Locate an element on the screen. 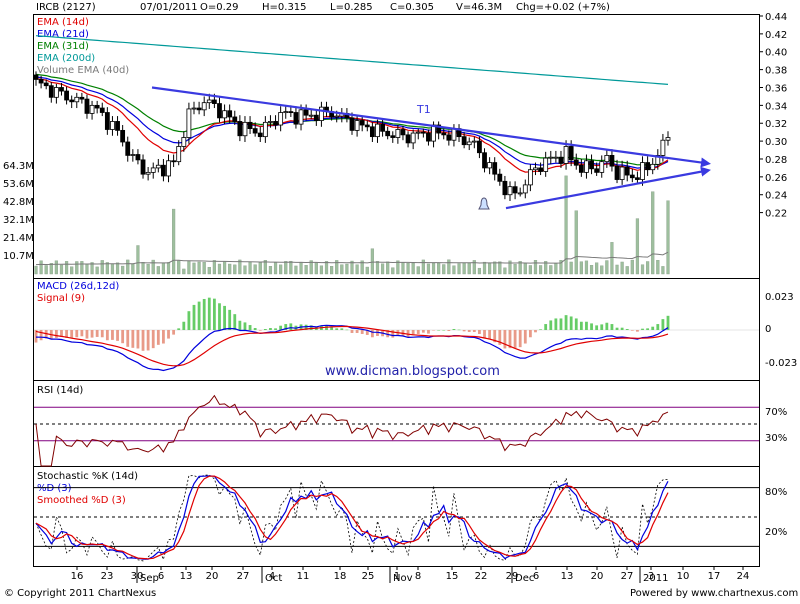  price-tick-label: 0.24 is located at coordinates (776, 196).